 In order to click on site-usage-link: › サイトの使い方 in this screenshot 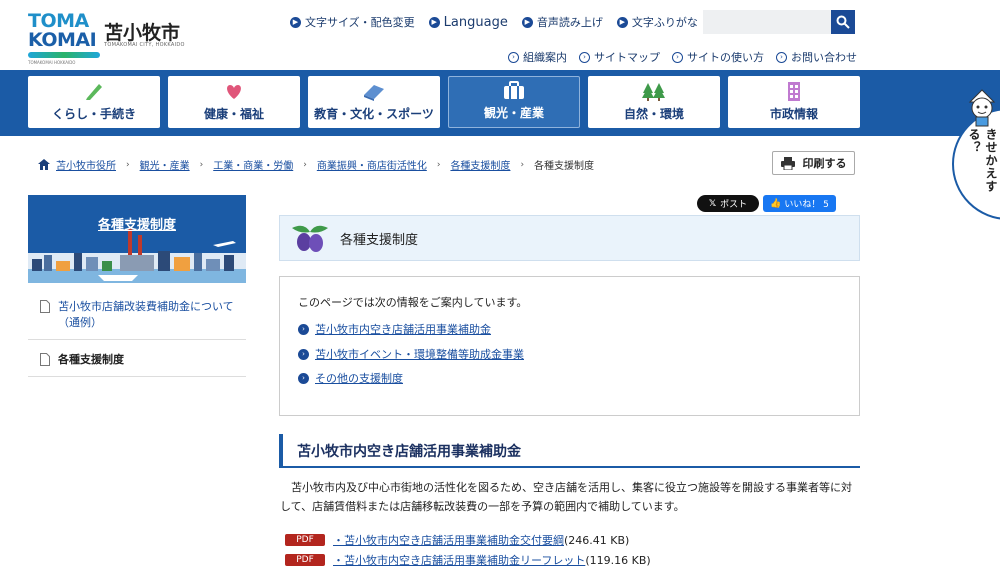, I will do `click(718, 57)`.